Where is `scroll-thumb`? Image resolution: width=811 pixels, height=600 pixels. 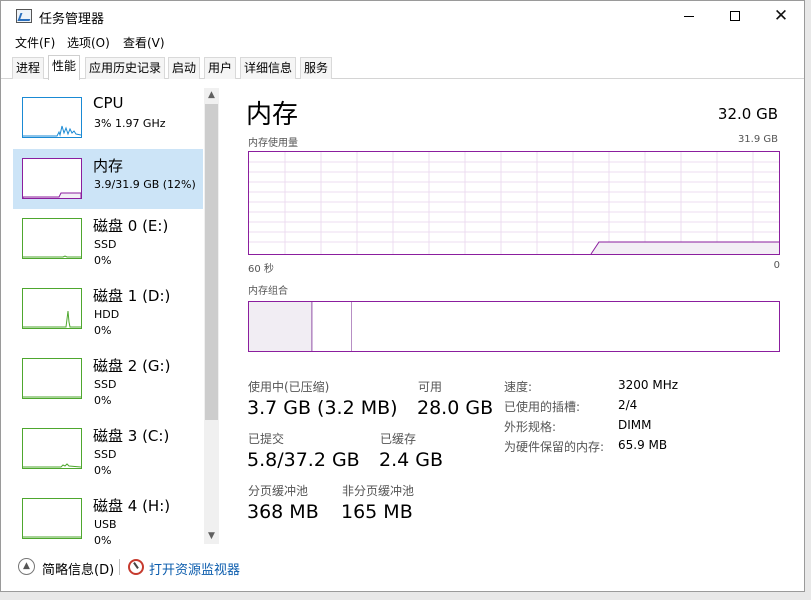
scroll-thumb is located at coordinates (211, 262).